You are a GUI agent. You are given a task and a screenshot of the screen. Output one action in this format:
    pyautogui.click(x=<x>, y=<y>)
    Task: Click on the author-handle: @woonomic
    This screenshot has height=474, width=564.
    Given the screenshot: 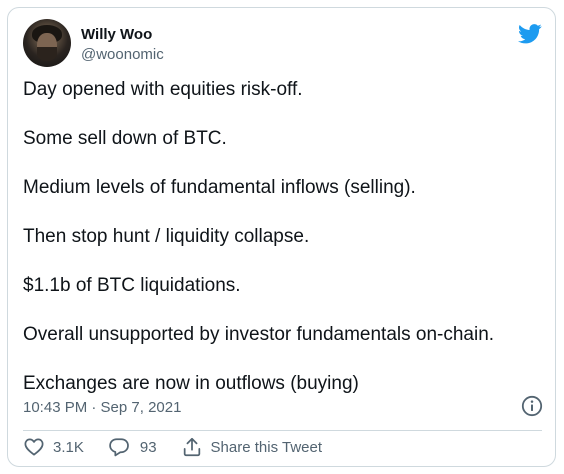 What is the action you would take?
    pyautogui.click(x=122, y=54)
    